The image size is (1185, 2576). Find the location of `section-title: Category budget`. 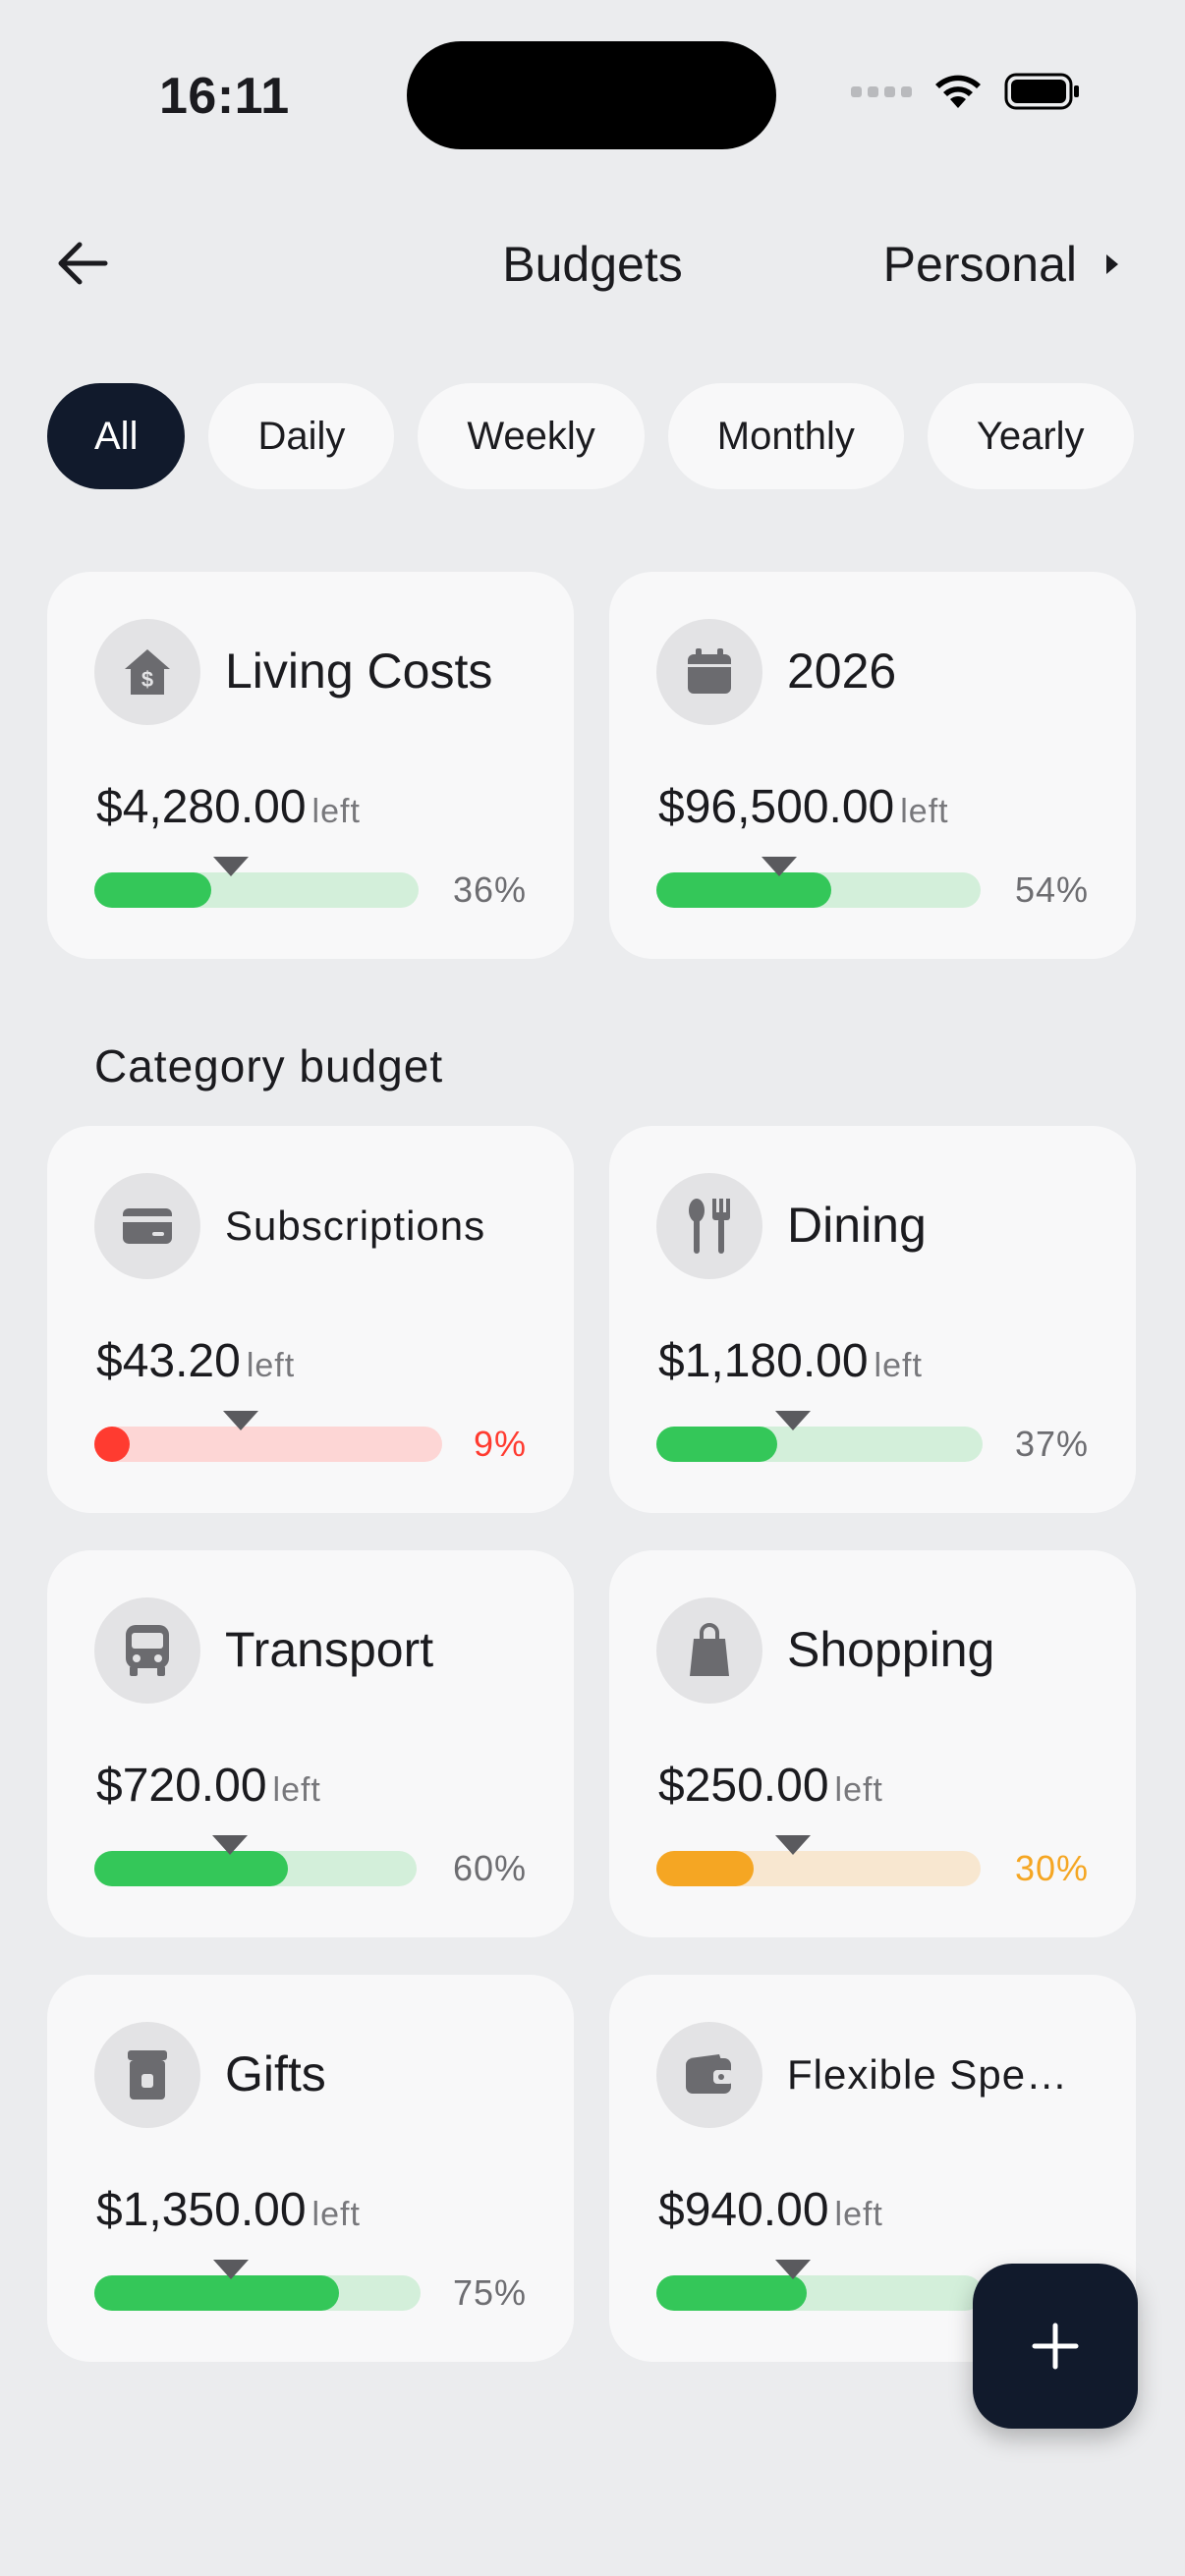

section-title: Category budget is located at coordinates (269, 1066).